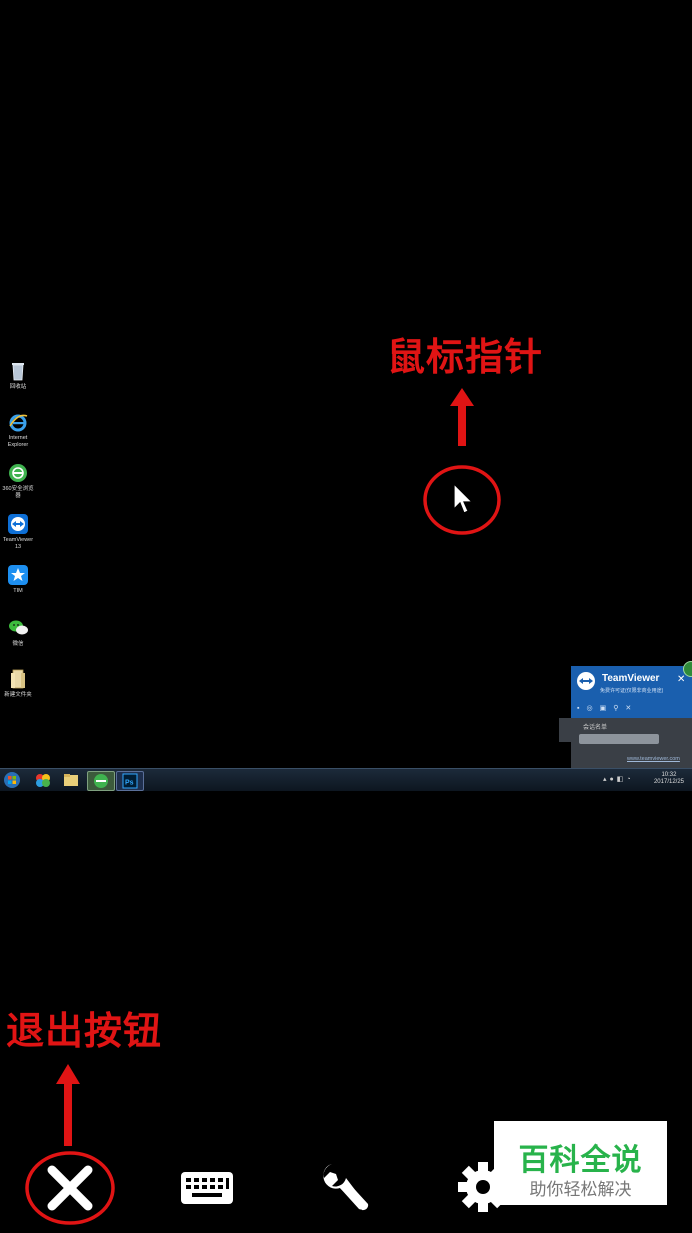 The height and width of the screenshot is (1233, 692). I want to click on tools-button, so click(346, 1188).